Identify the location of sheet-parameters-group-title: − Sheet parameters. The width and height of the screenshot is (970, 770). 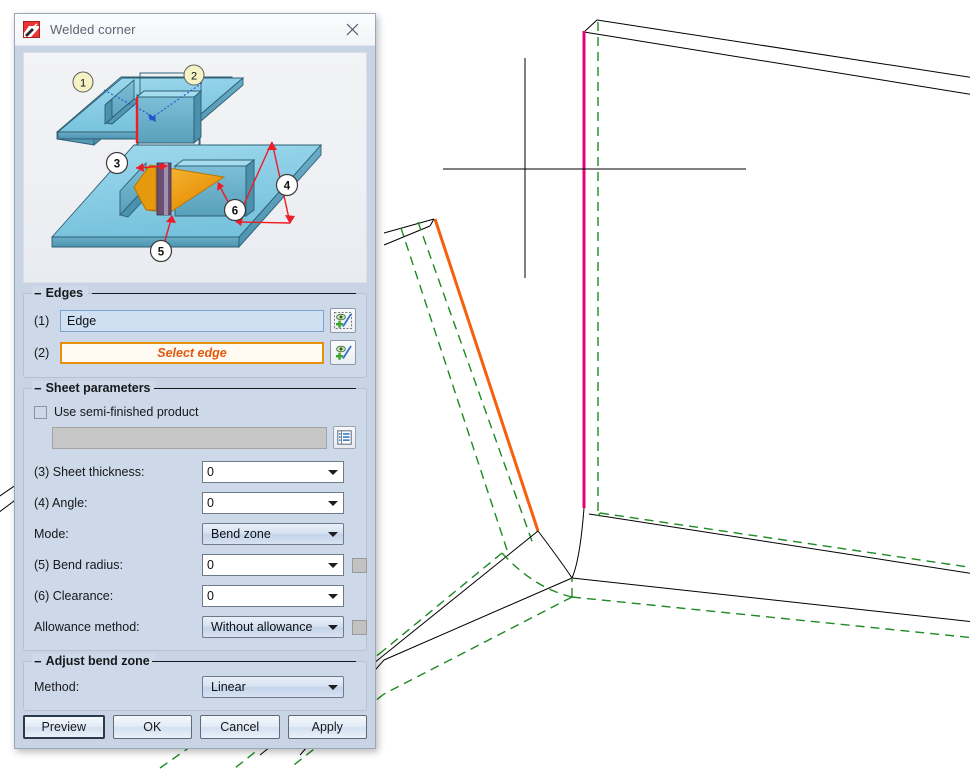
(94, 388).